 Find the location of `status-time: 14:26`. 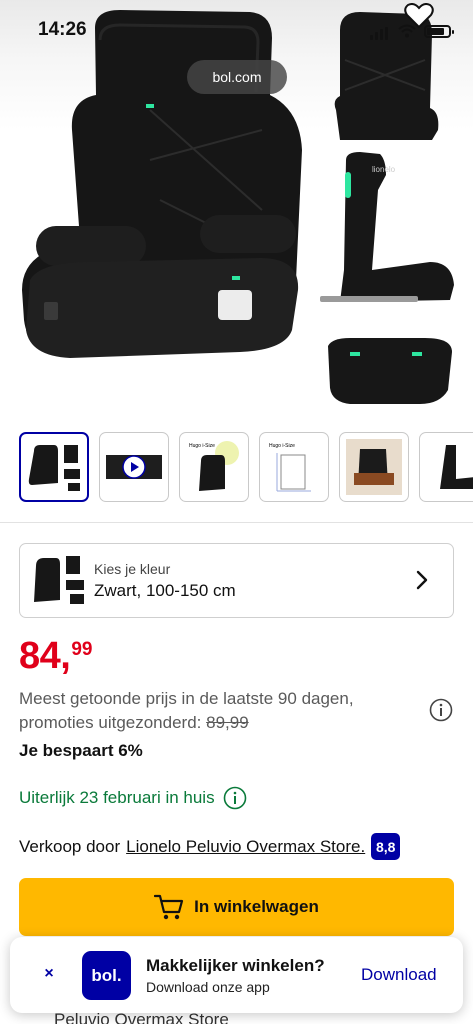

status-time: 14:26 is located at coordinates (62, 29).